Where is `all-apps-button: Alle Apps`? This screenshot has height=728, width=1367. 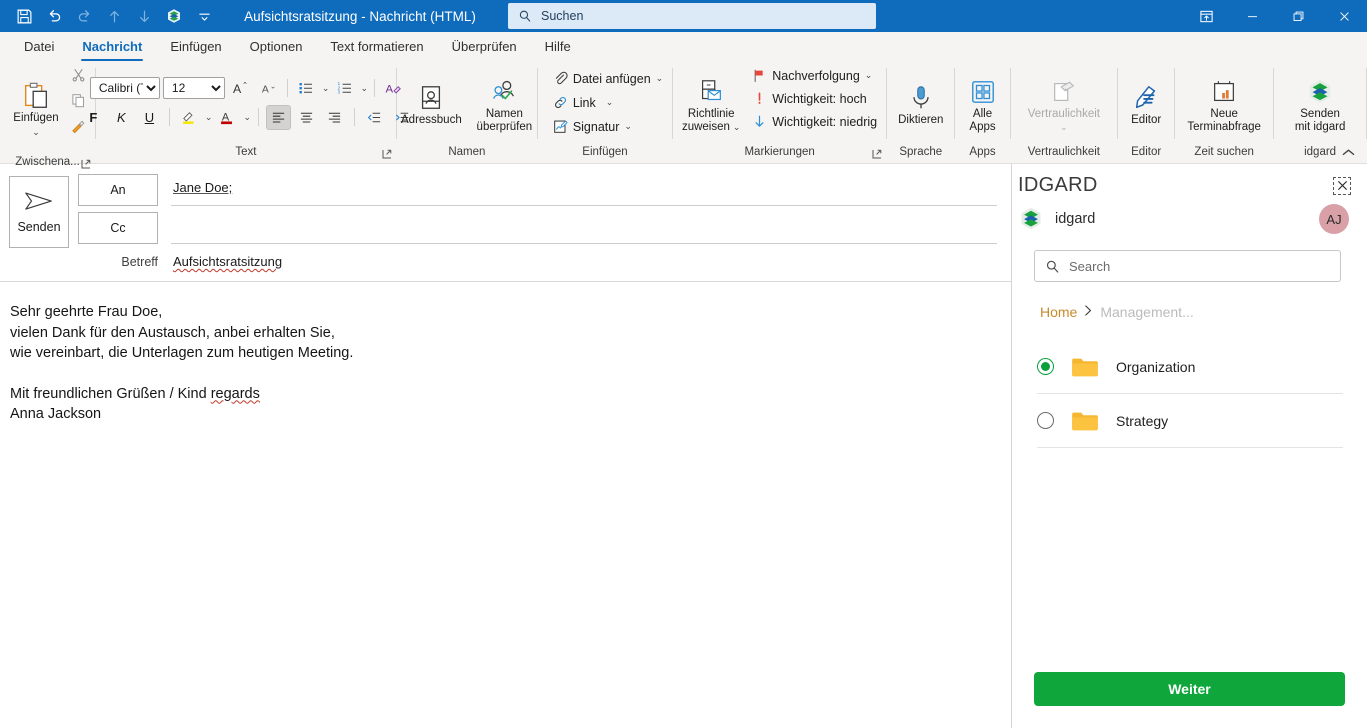
all-apps-button: Alle Apps is located at coordinates (983, 103).